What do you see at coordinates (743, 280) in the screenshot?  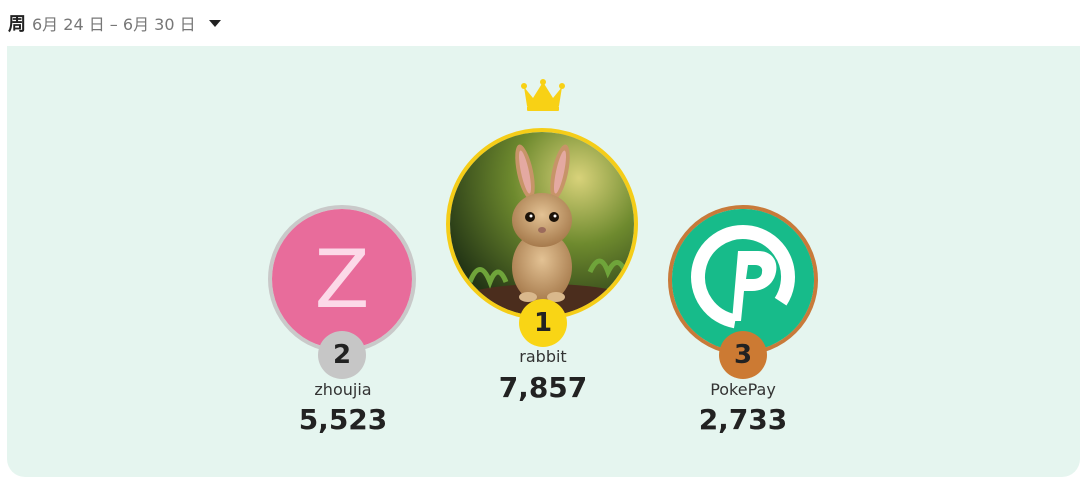 I see `pokepay-logo-icon` at bounding box center [743, 280].